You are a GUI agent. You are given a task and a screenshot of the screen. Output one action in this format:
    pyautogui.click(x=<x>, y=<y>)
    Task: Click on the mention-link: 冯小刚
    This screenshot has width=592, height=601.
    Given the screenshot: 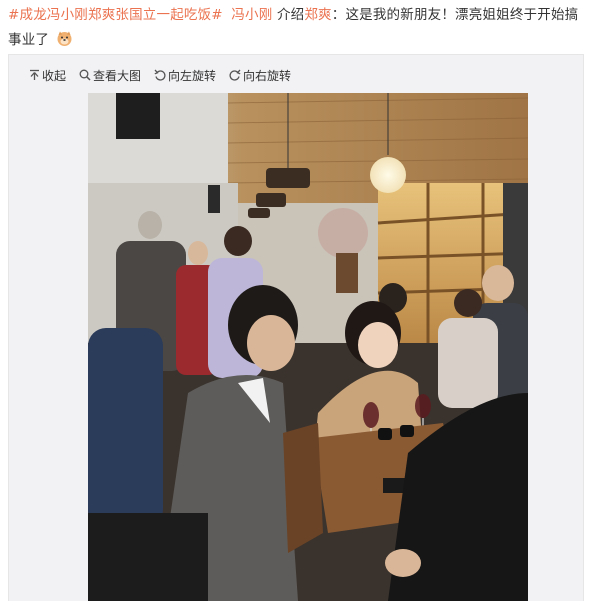 What is the action you would take?
    pyautogui.click(x=254, y=15)
    